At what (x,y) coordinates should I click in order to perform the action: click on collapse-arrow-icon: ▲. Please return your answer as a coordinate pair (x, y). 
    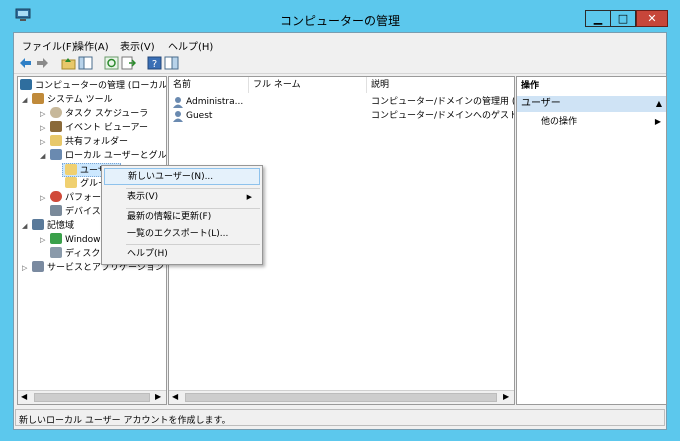
    Looking at the image, I should click on (659, 104).